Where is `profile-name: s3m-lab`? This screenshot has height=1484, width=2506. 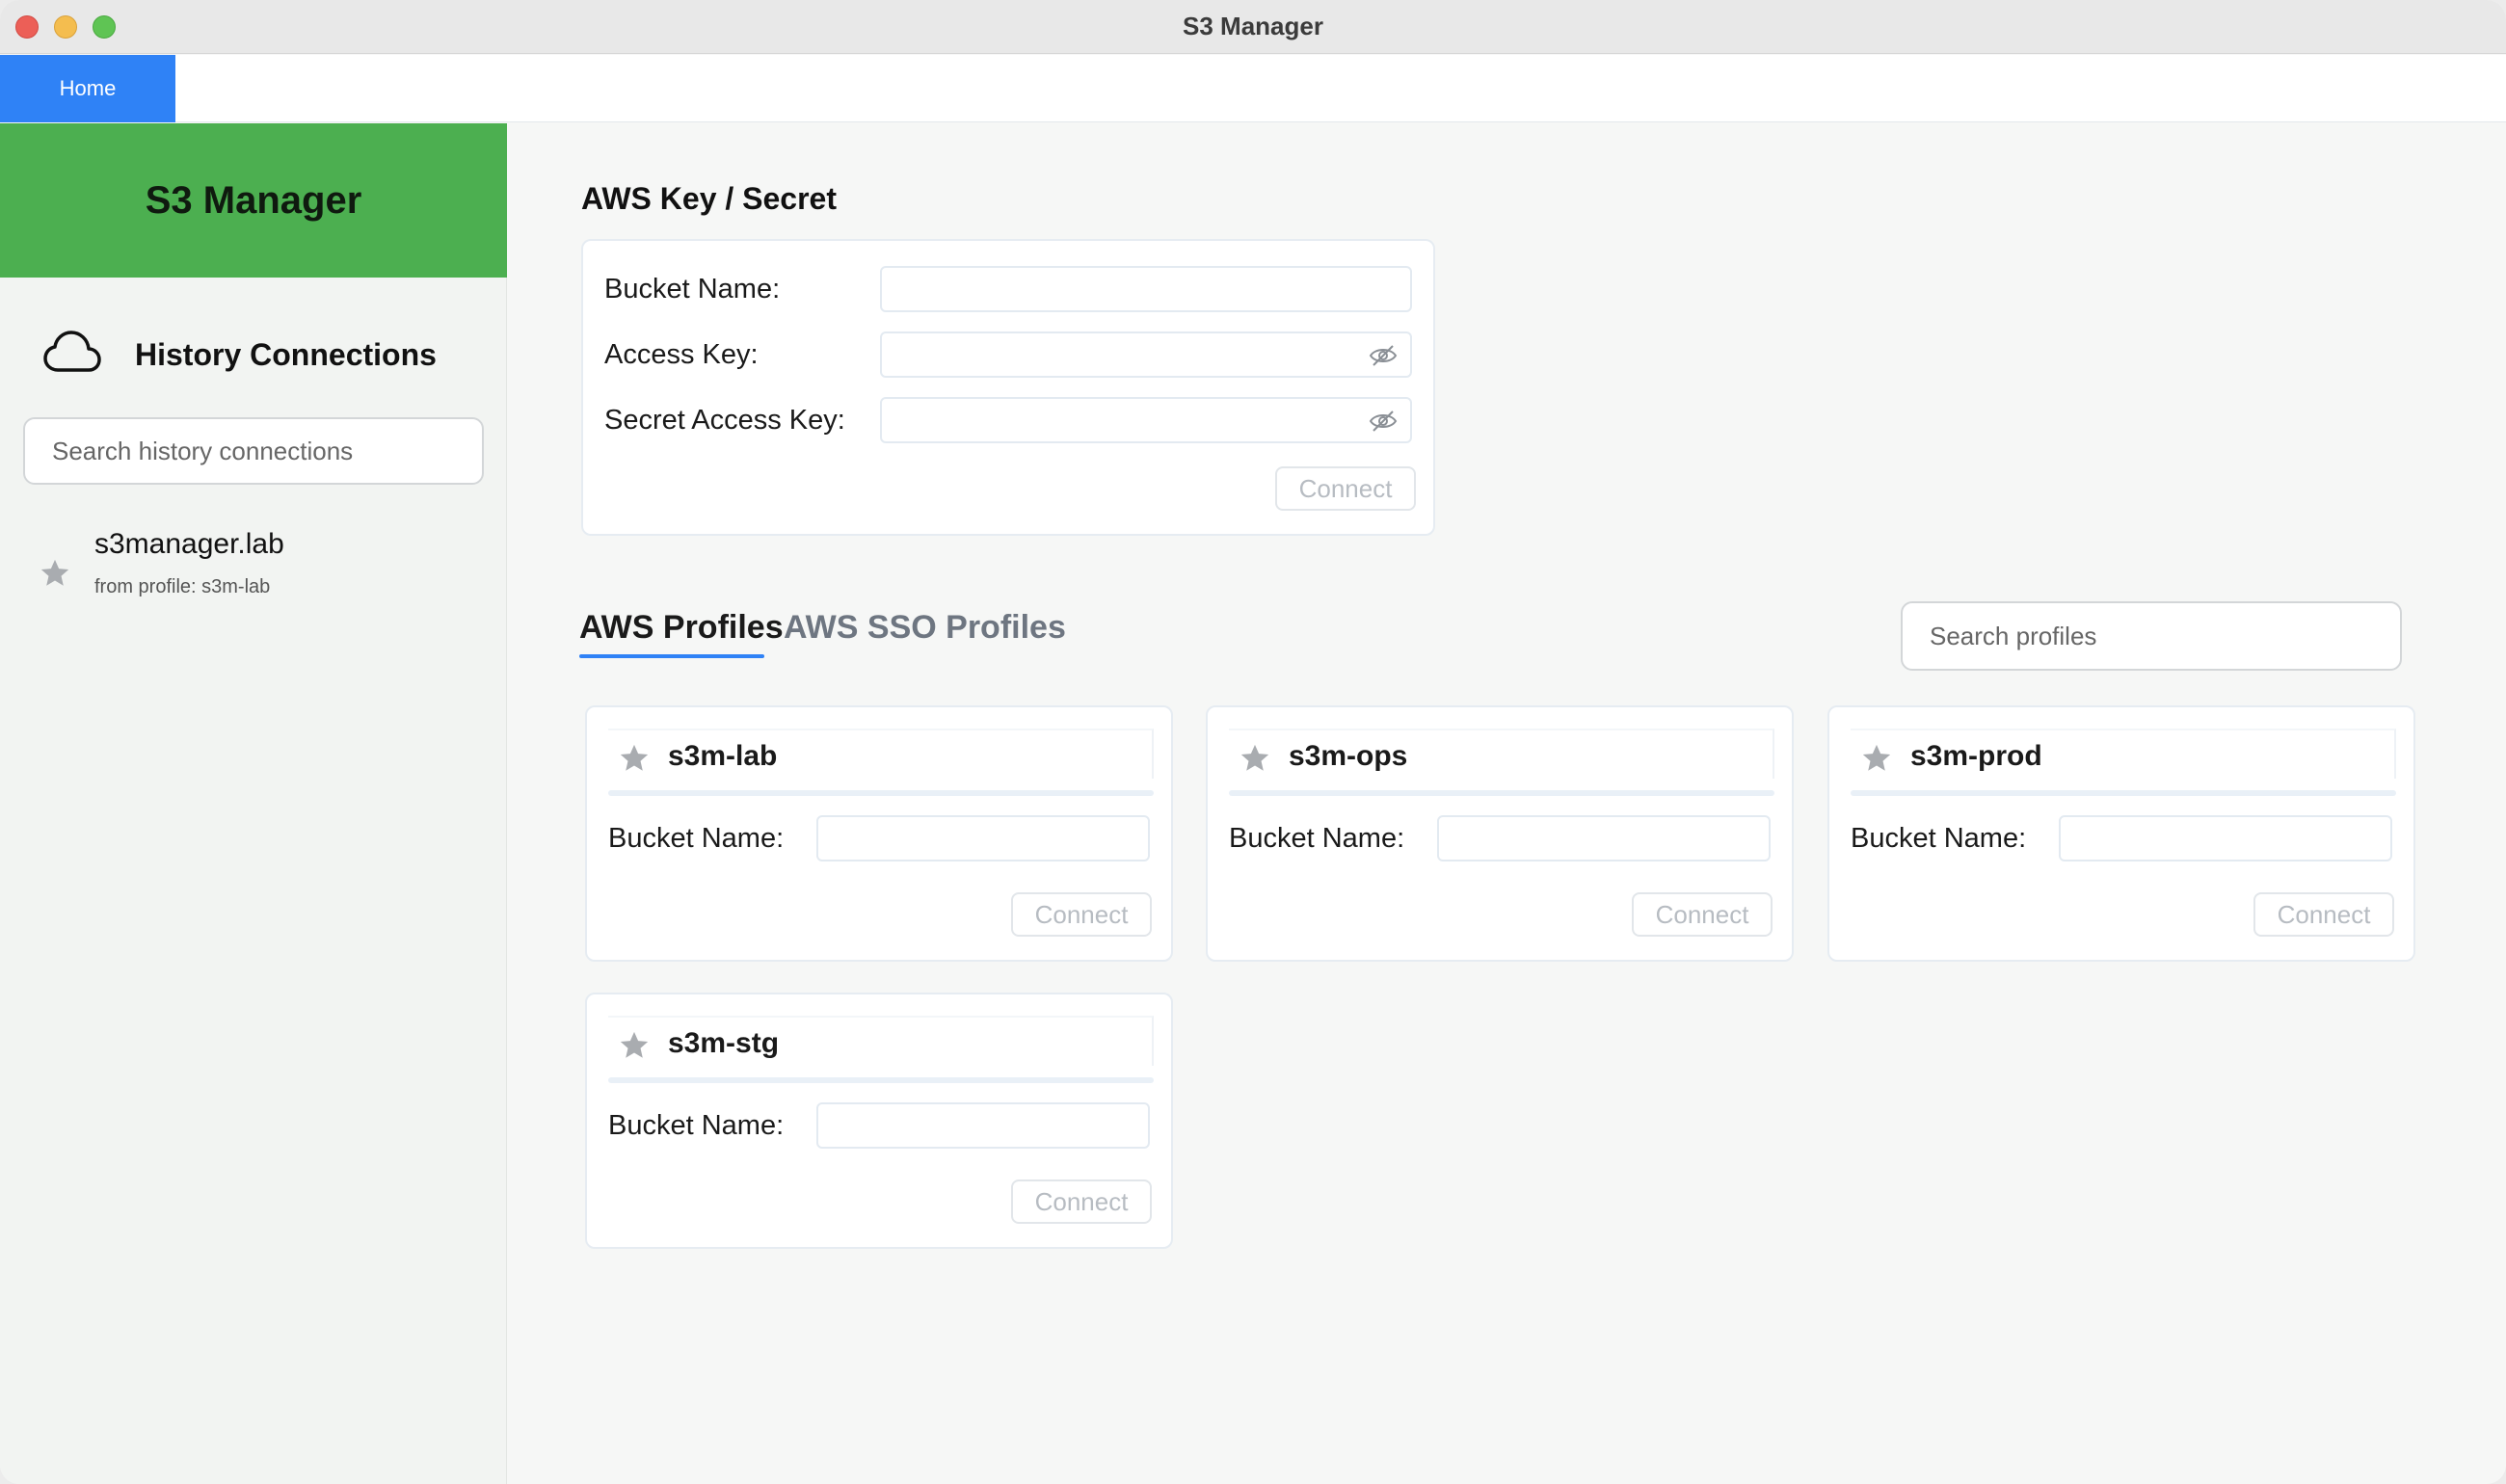 profile-name: s3m-lab is located at coordinates (723, 756).